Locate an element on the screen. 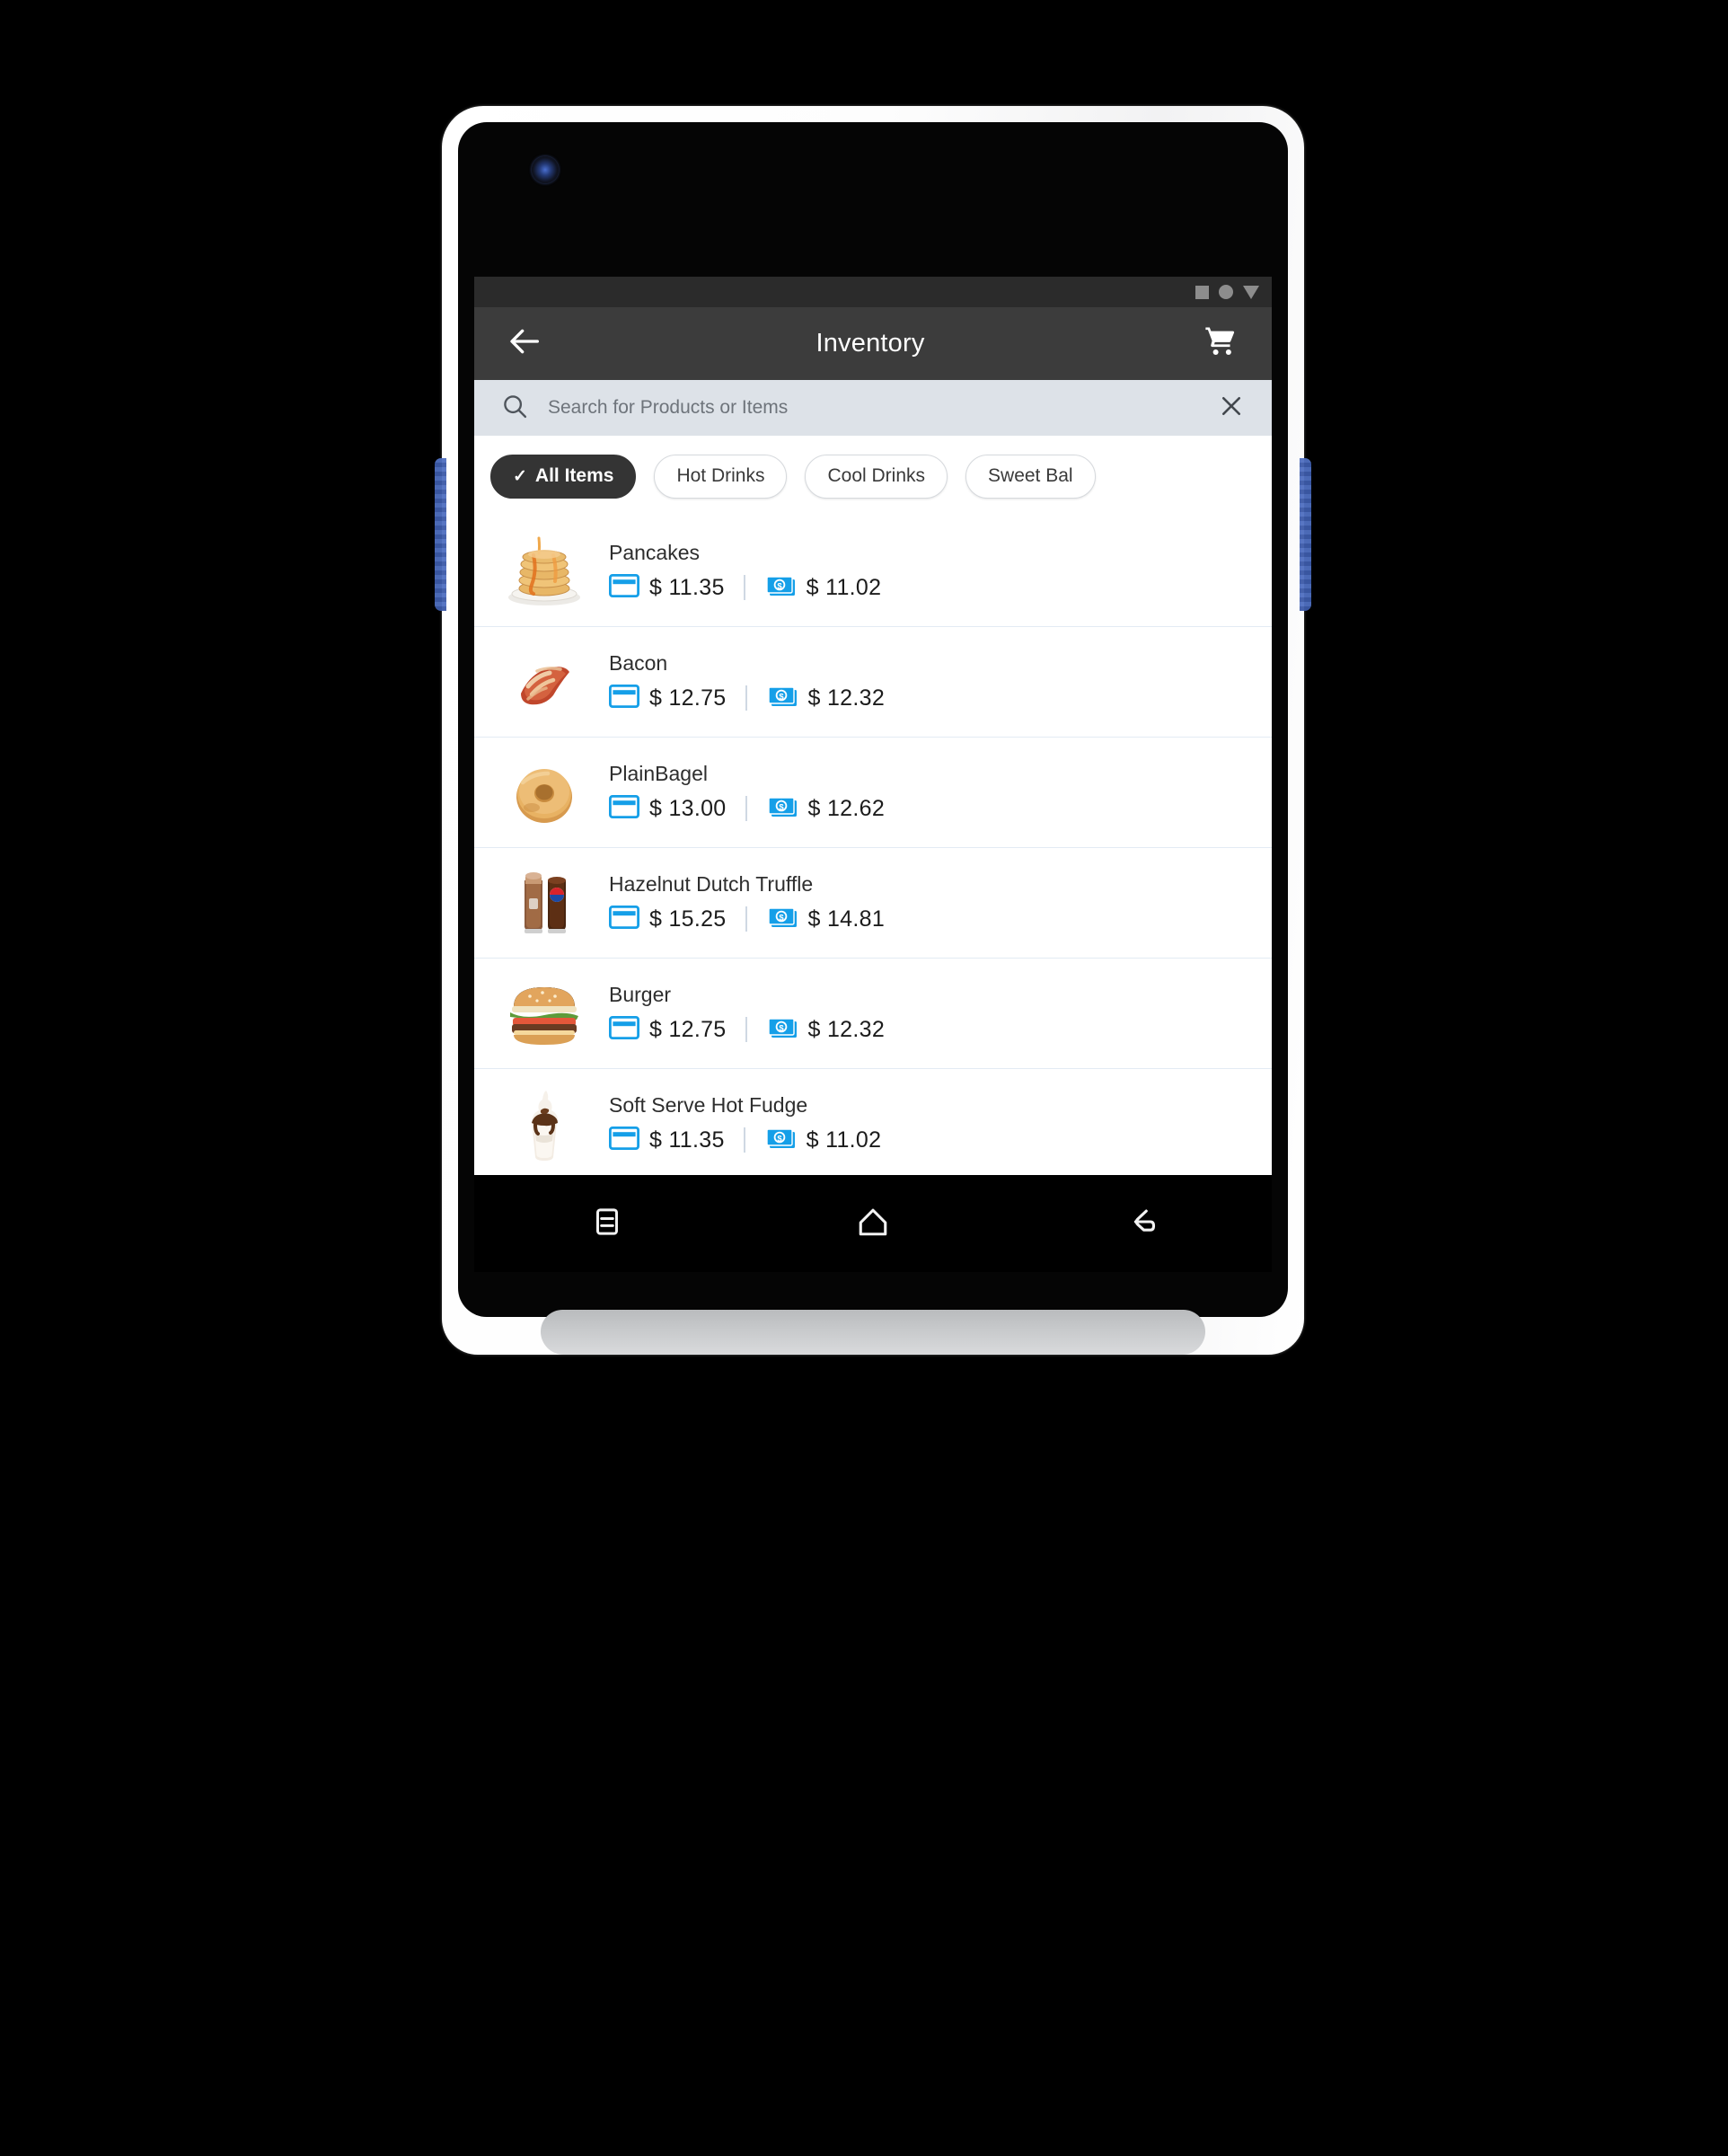 The height and width of the screenshot is (2156, 1728). recents-button is located at coordinates (607, 1223).